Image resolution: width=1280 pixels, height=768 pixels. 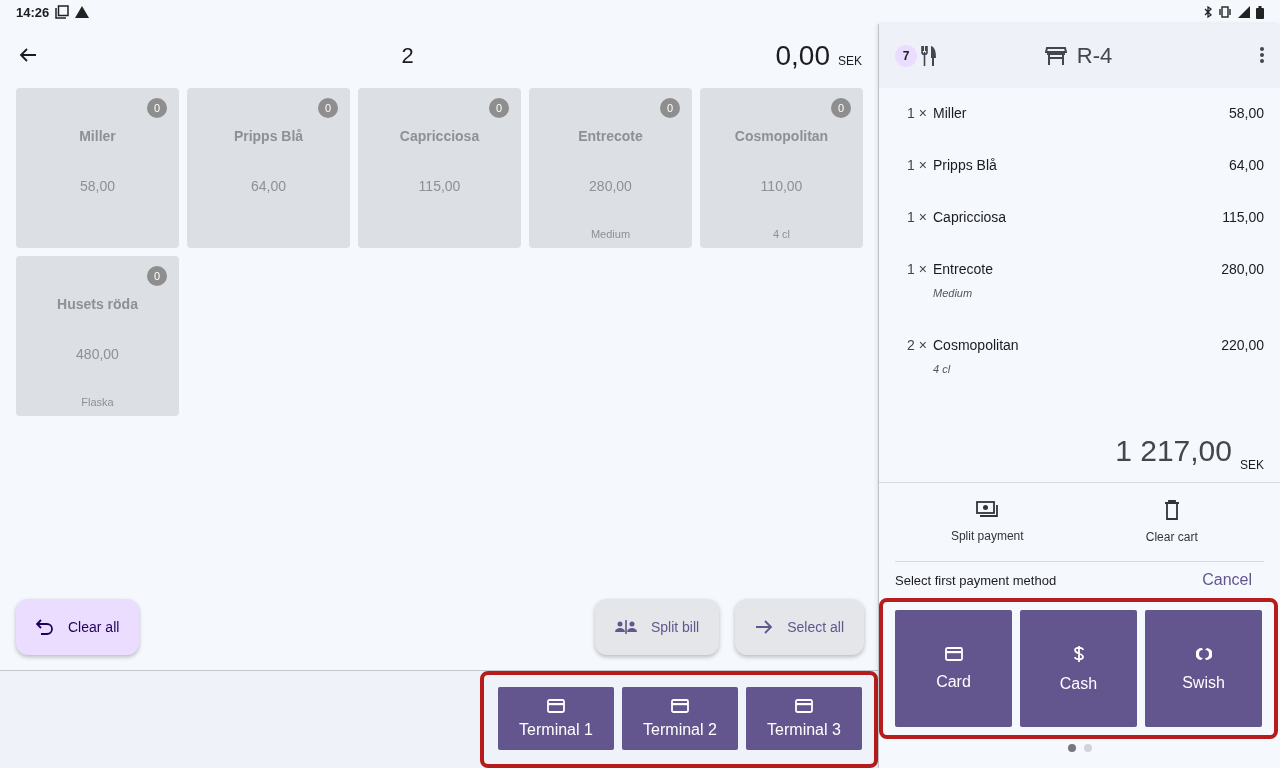 What do you see at coordinates (1173, 451) in the screenshot?
I see `order-total: 1 217,00` at bounding box center [1173, 451].